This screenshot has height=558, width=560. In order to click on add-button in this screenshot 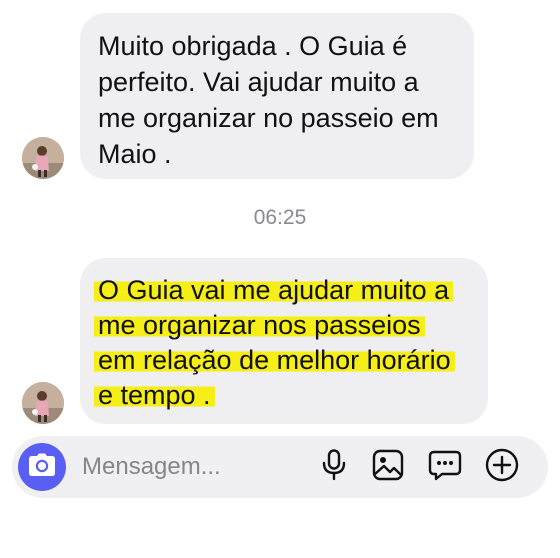, I will do `click(502, 467)`.